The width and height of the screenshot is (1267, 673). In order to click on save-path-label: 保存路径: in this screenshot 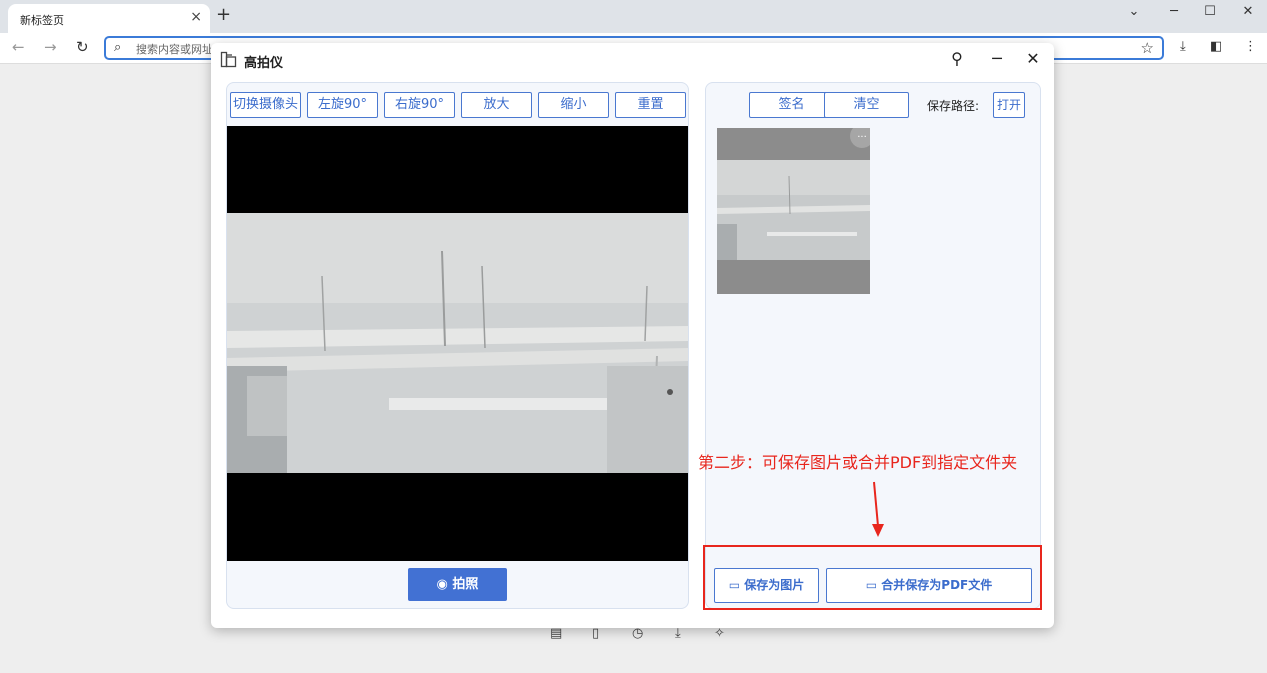, I will do `click(953, 106)`.